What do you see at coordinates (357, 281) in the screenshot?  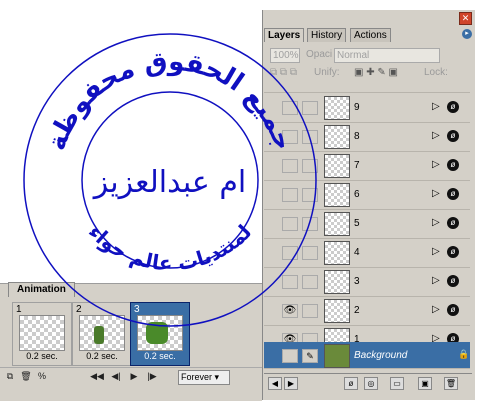 I see `layer-name: 3` at bounding box center [357, 281].